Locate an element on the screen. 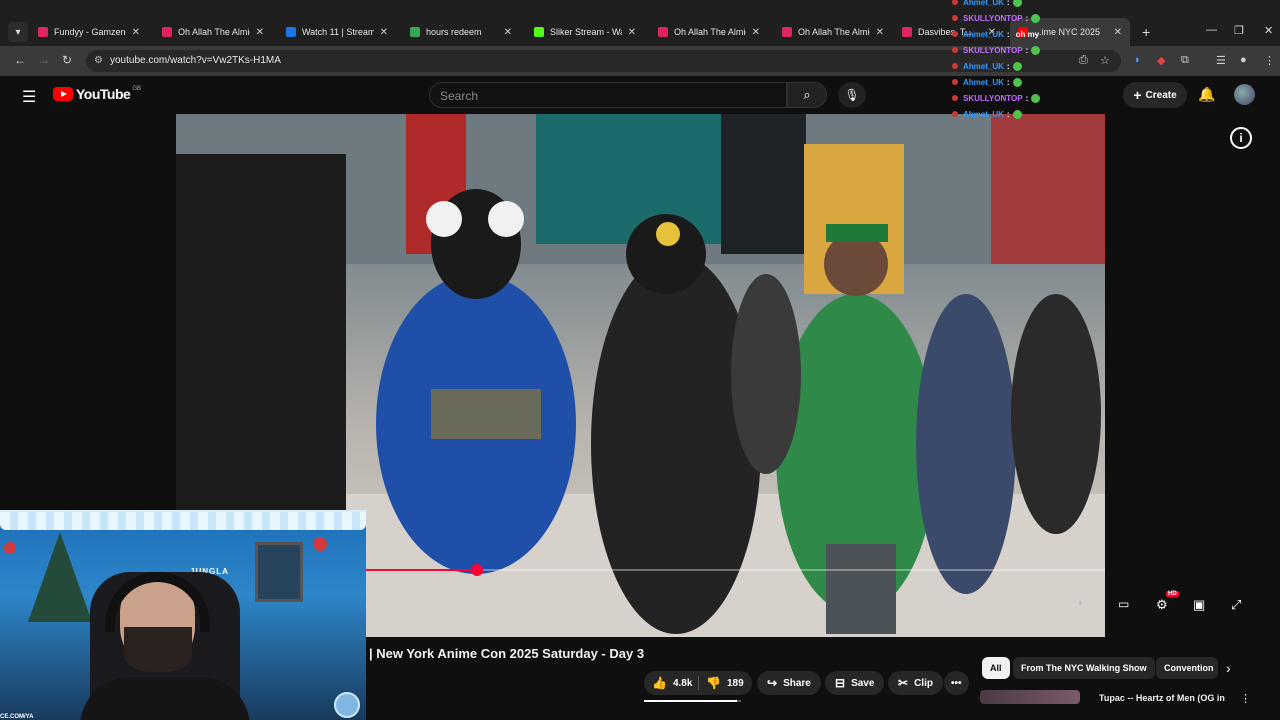  plus-icon: + is located at coordinates (1137, 95).